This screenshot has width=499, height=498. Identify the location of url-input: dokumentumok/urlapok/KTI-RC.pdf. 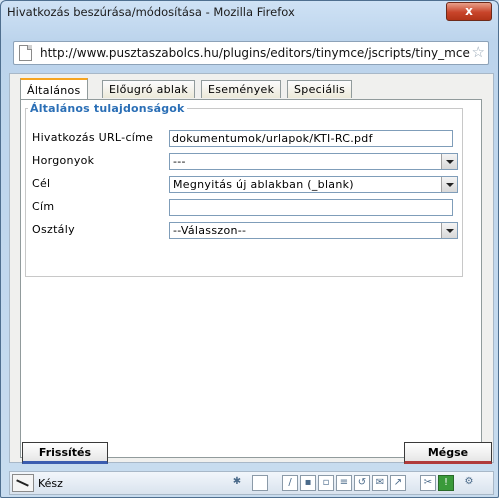
(311, 138).